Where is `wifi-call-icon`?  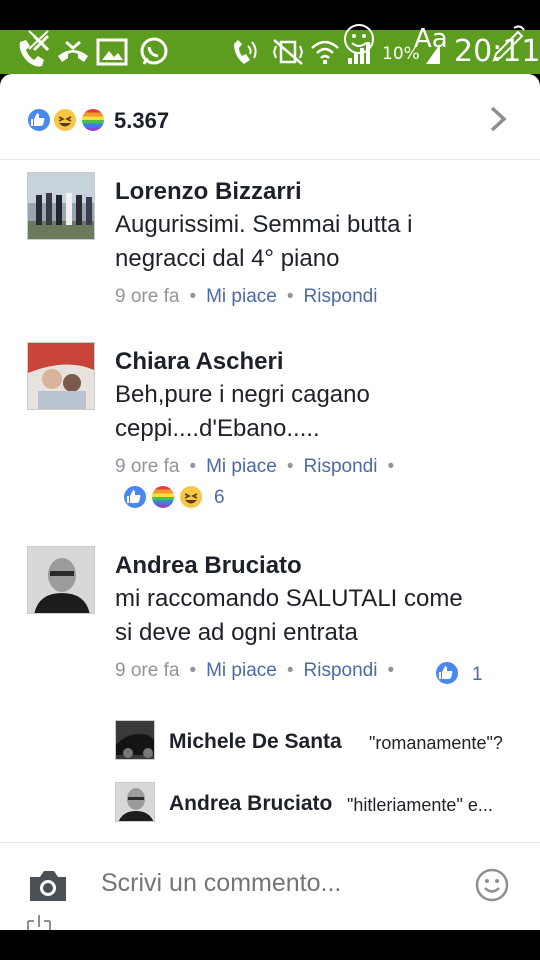
wifi-call-icon is located at coordinates (245, 52).